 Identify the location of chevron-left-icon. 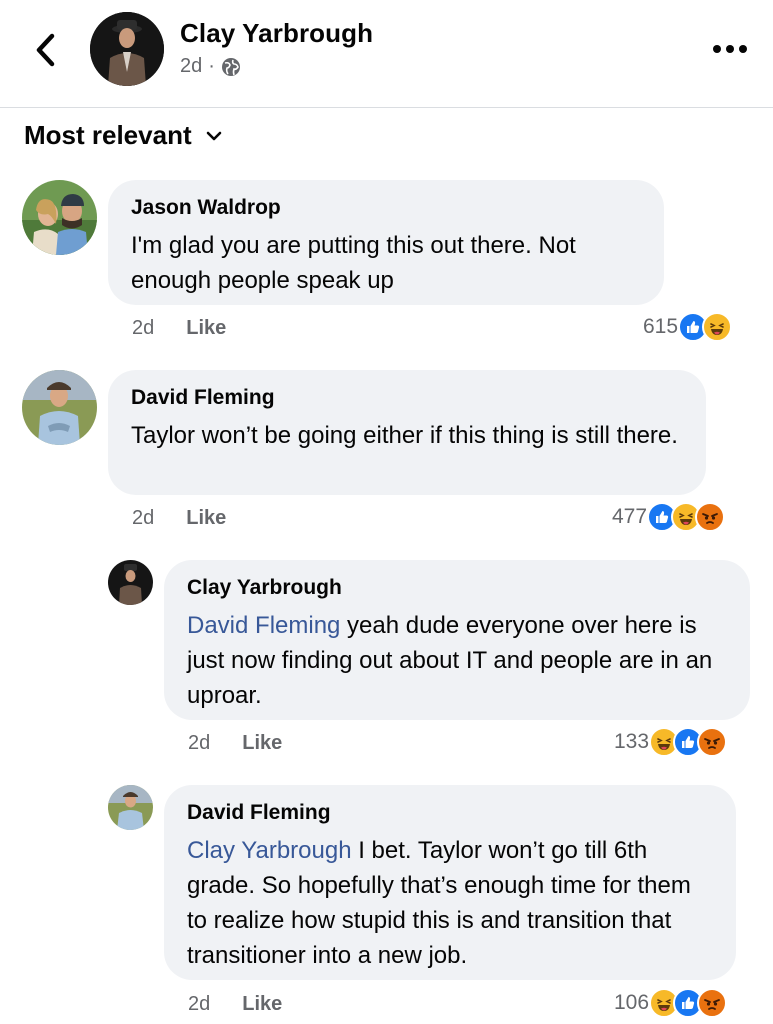
(45, 50).